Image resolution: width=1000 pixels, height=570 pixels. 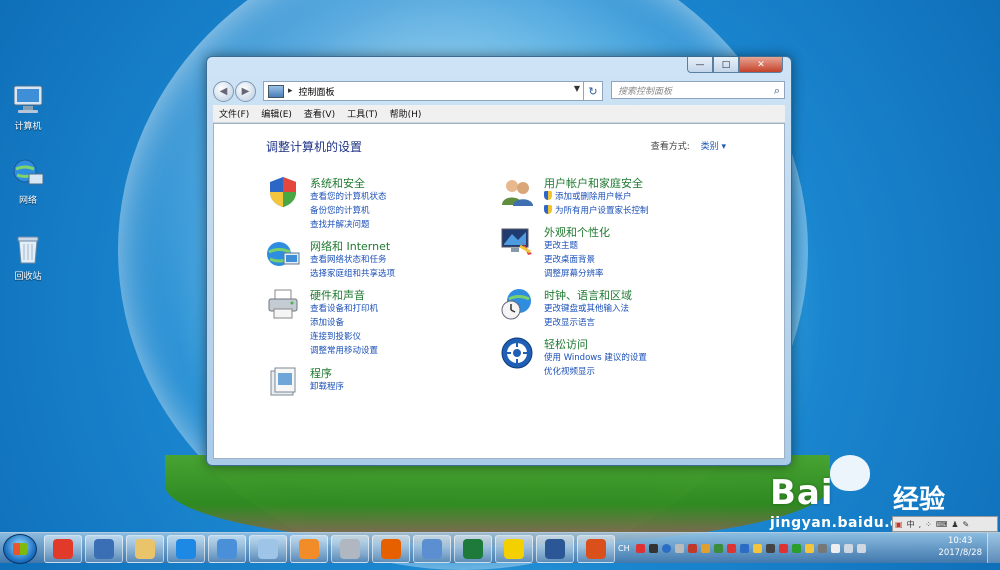 I want to click on search-icon: ⌕, so click(x=777, y=91).